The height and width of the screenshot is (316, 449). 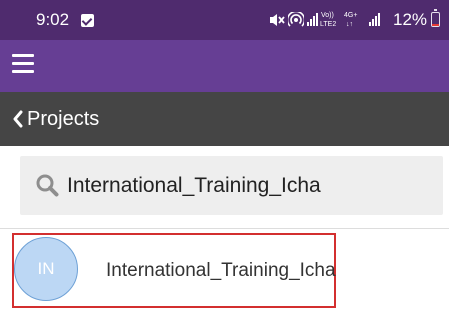 I want to click on project-avatar: IN, so click(x=46, y=269).